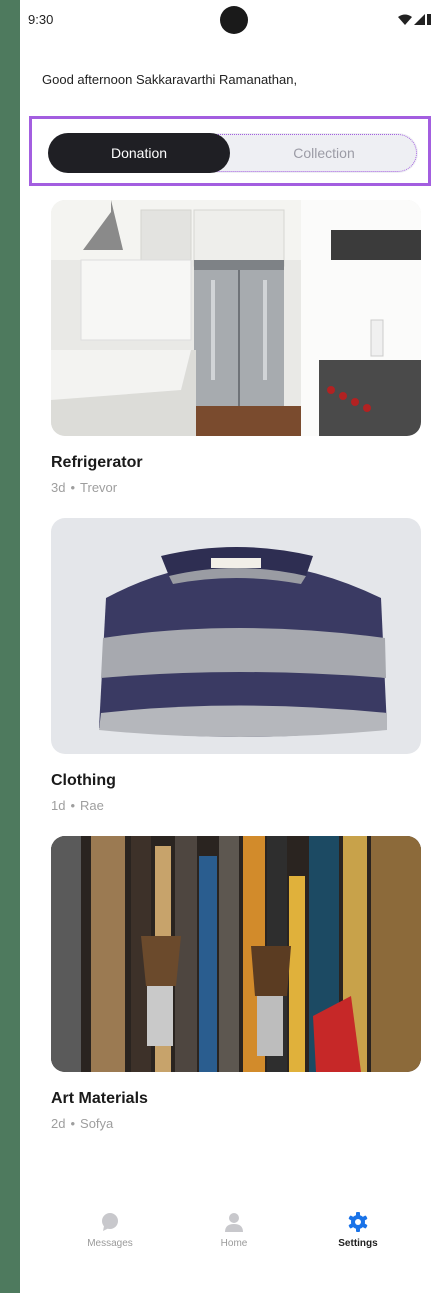  I want to click on nav-label: Home, so click(234, 1243).